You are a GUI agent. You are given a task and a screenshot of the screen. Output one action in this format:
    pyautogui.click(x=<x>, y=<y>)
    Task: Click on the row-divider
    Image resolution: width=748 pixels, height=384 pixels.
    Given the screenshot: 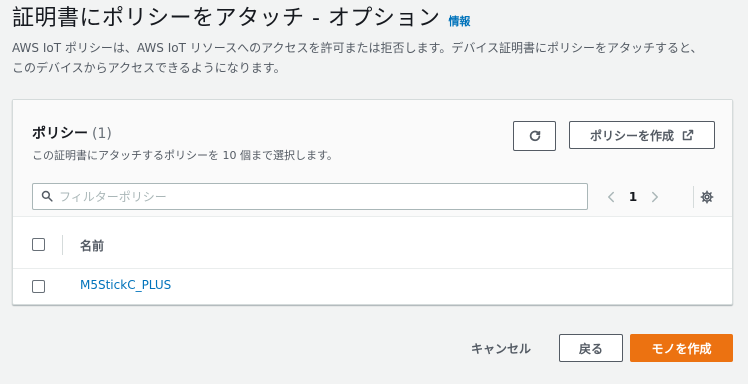 What is the action you would take?
    pyautogui.click(x=372, y=268)
    